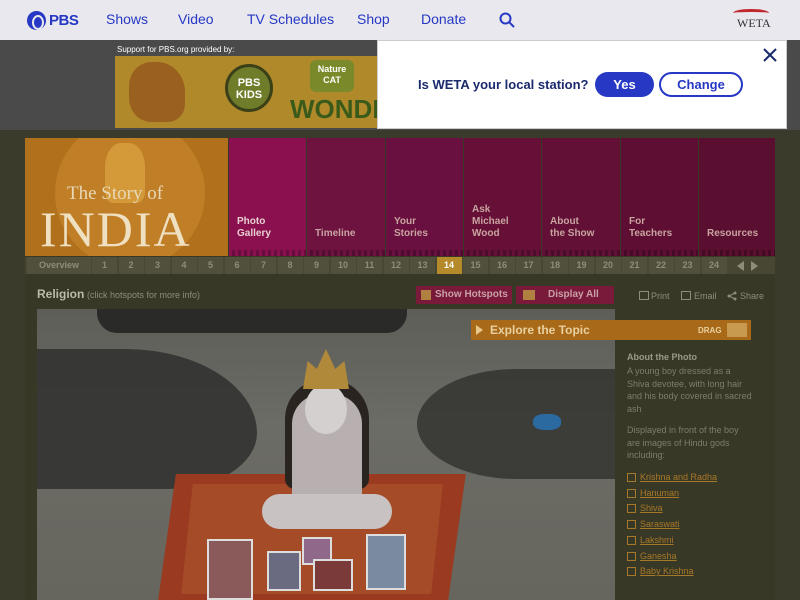 The image size is (800, 600). Describe the element at coordinates (176, 49) in the screenshot. I see `ad-support-text: Support for PBS.org provided by:` at that location.